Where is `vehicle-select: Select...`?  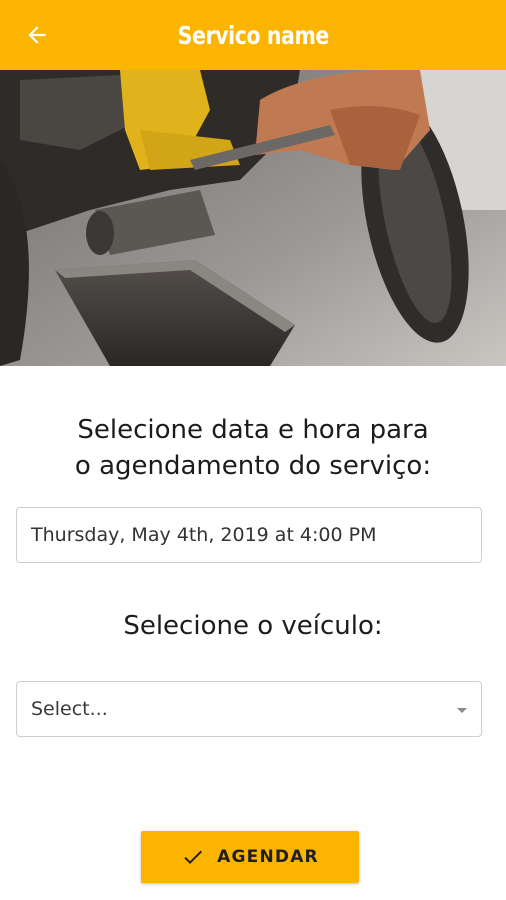
vehicle-select: Select... is located at coordinates (249, 709).